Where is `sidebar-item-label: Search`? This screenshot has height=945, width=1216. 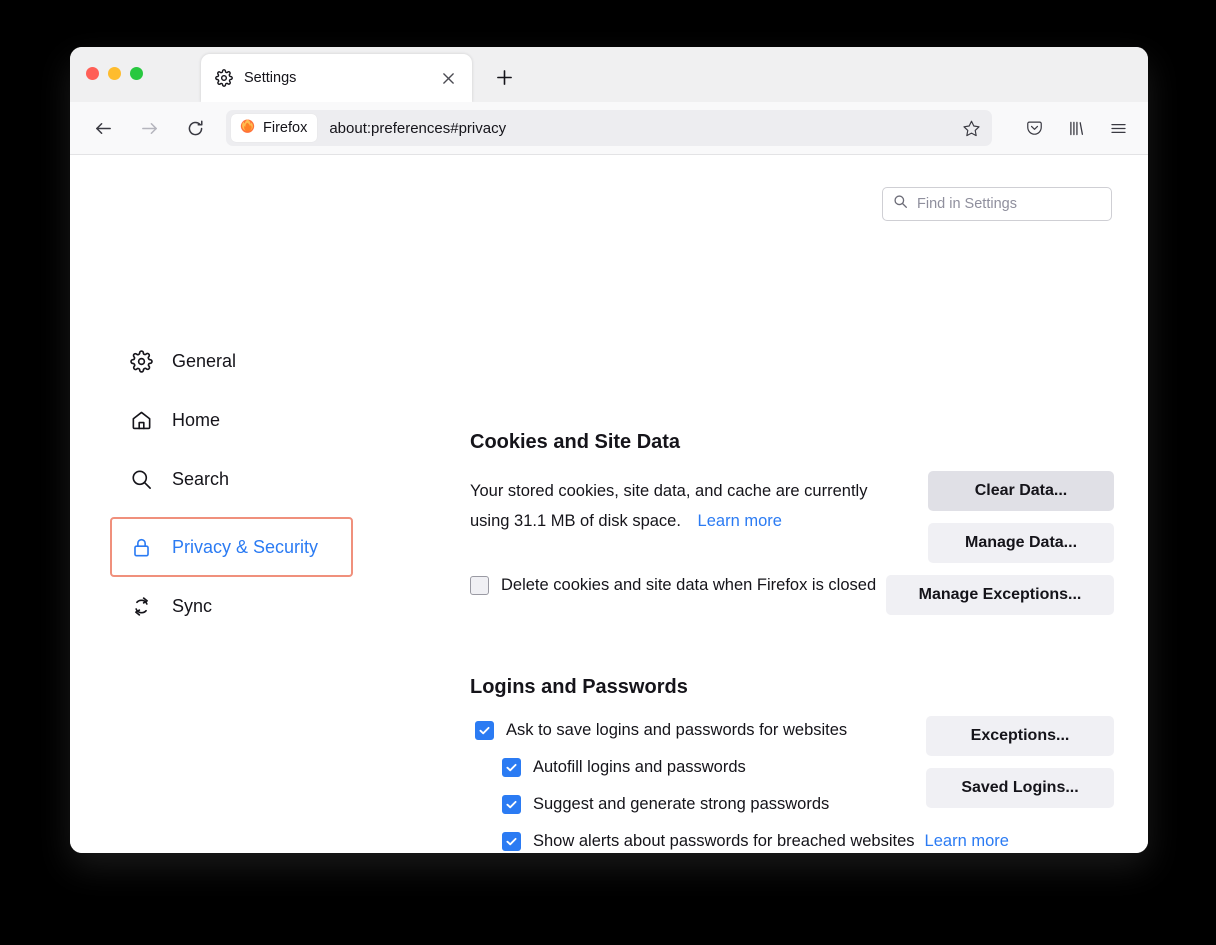 sidebar-item-label: Search is located at coordinates (201, 478).